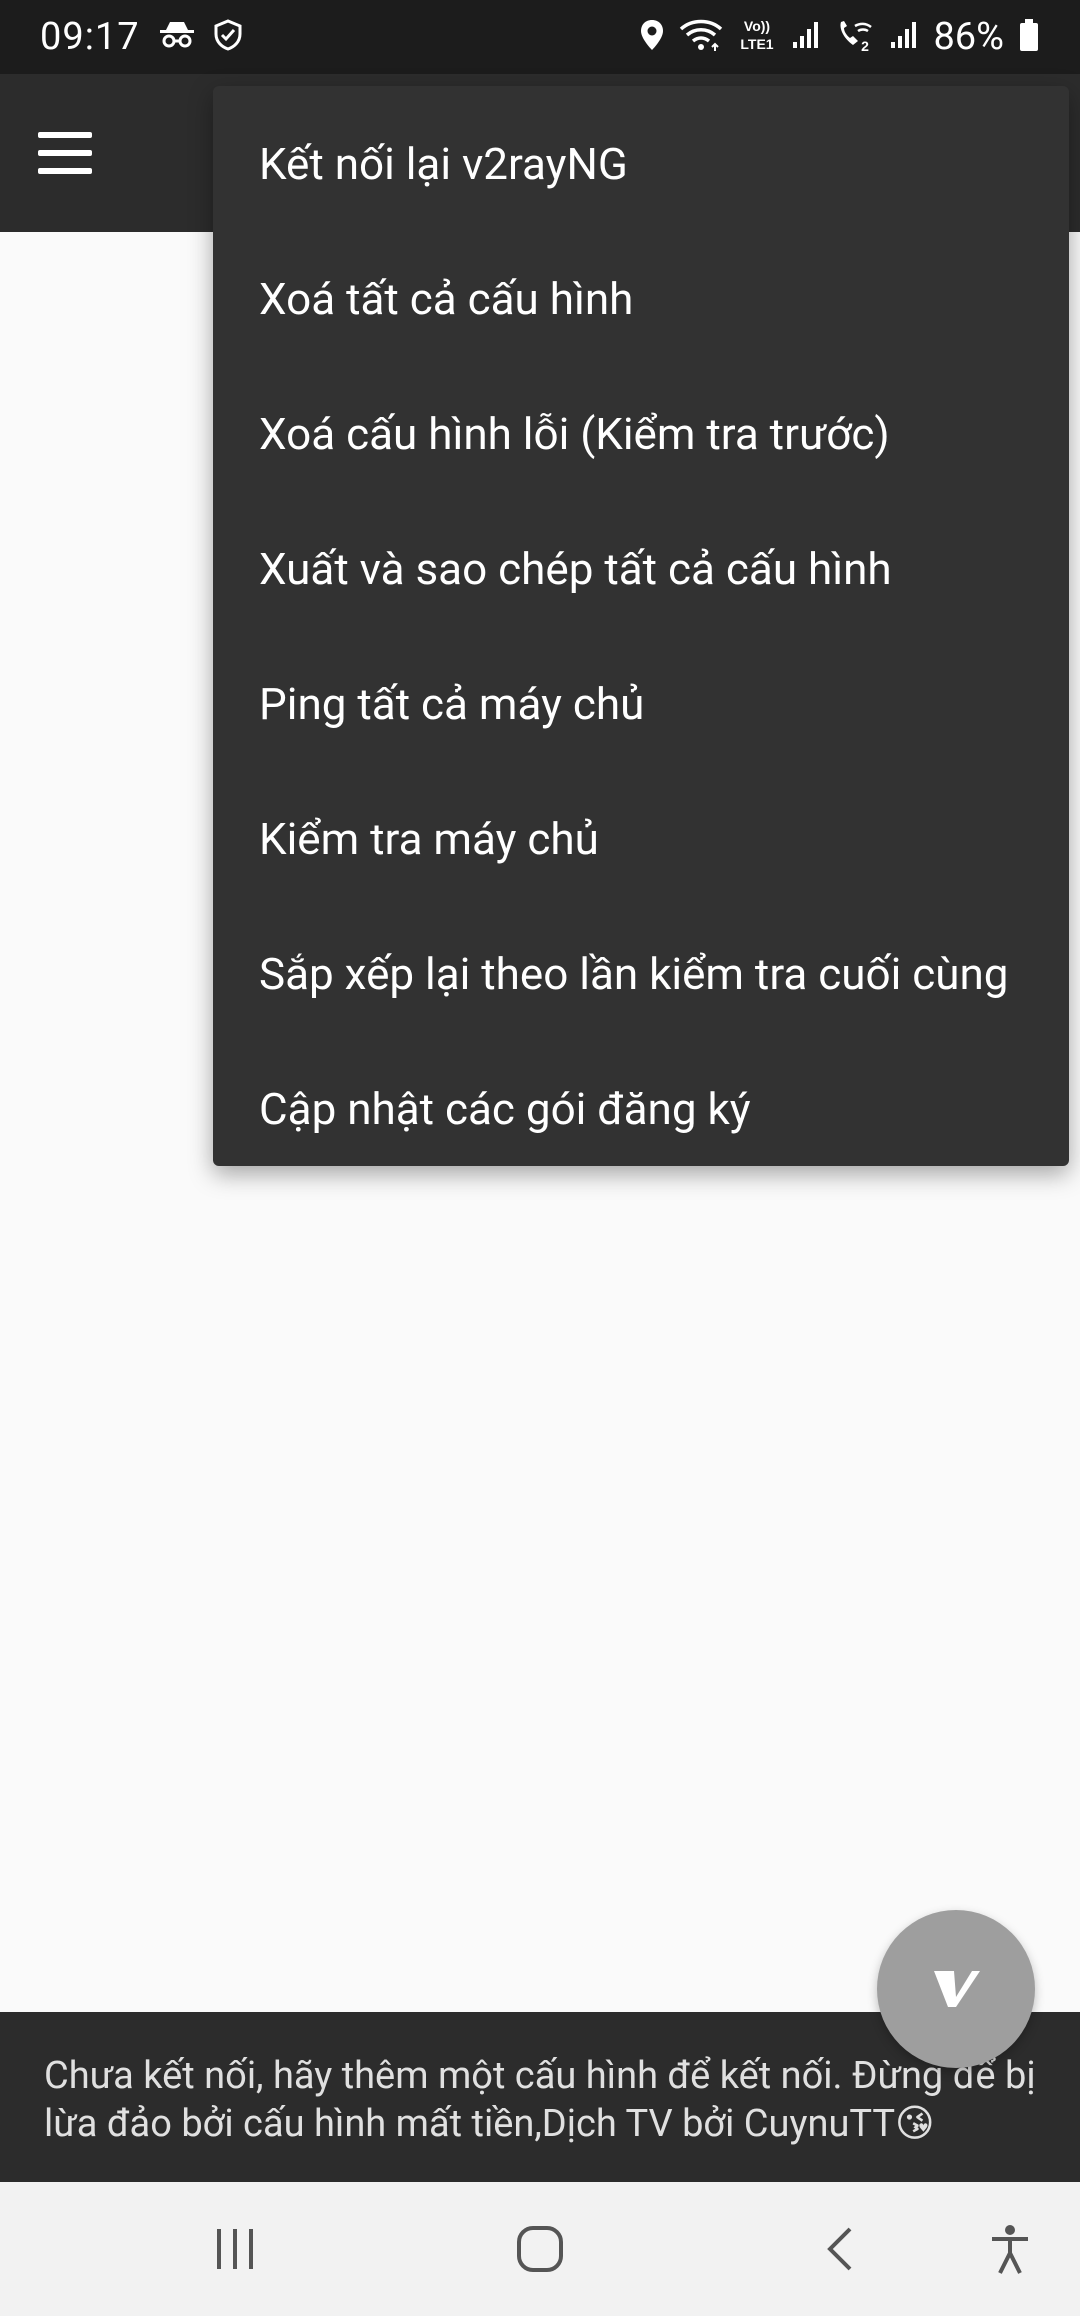 The height and width of the screenshot is (2316, 1080). Describe the element at coordinates (235, 2249) in the screenshot. I see `recent-apps-icon` at that location.